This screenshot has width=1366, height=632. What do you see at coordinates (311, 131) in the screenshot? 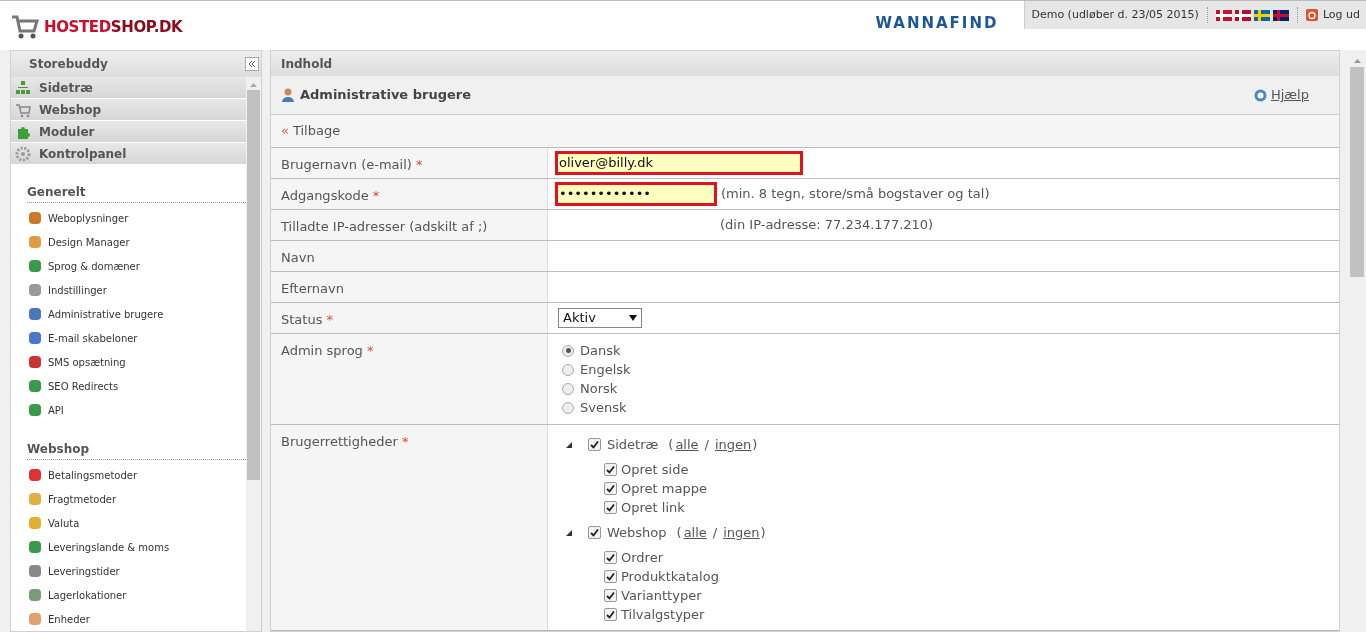
I see `back-link: « Tilbage` at bounding box center [311, 131].